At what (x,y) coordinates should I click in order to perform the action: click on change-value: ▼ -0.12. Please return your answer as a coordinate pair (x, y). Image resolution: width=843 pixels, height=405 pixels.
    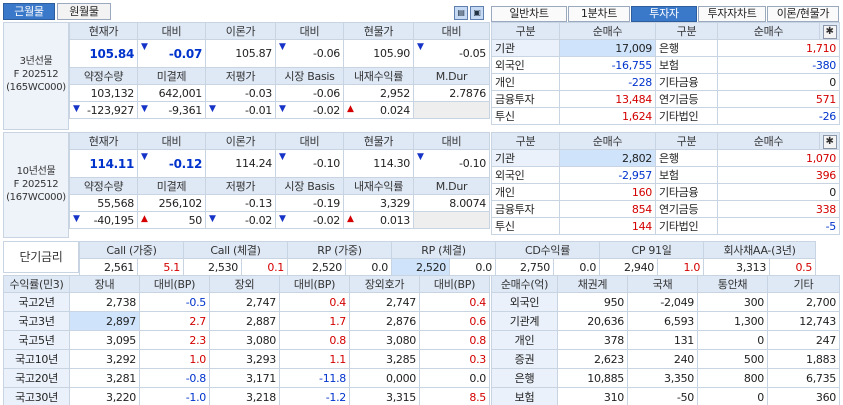
    Looking at the image, I should click on (171, 163).